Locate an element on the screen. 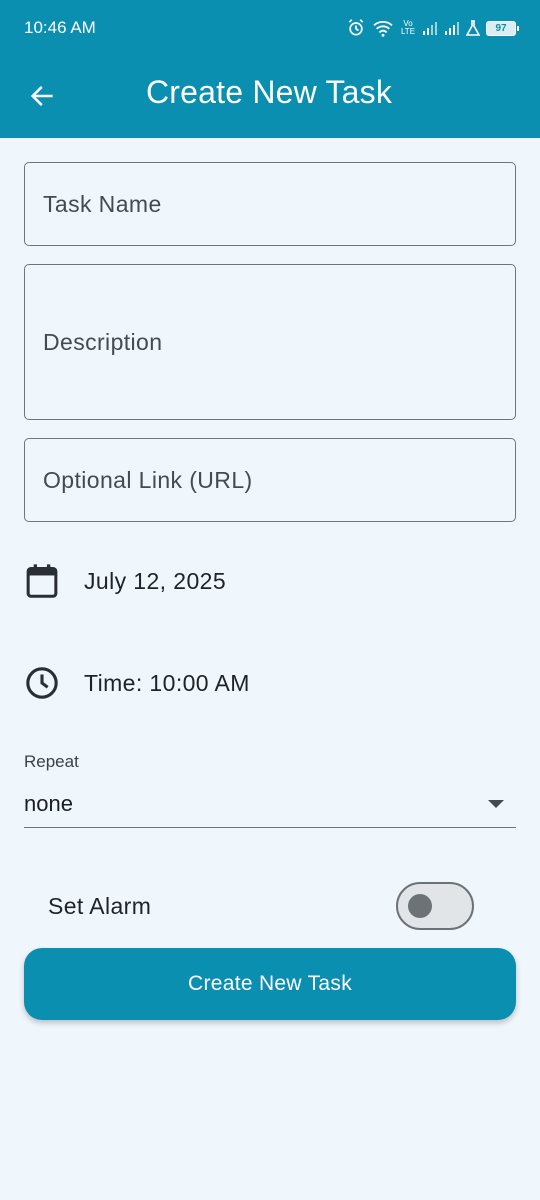  toolbar: Create New Task is located at coordinates (270, 97).